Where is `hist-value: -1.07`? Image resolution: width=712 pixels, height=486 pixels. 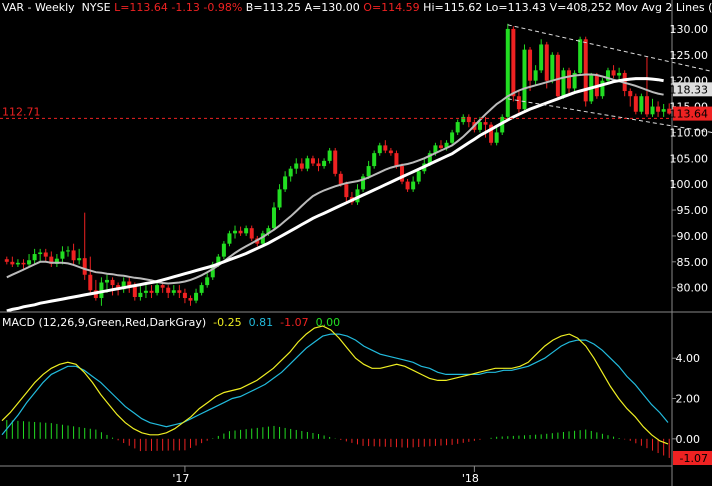
hist-value: -1.07 is located at coordinates (294, 322).